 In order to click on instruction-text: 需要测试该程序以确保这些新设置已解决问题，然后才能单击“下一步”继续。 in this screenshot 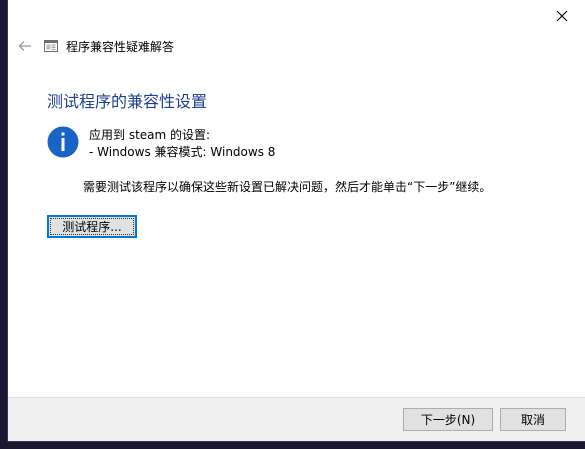, I will do `click(287, 187)`.